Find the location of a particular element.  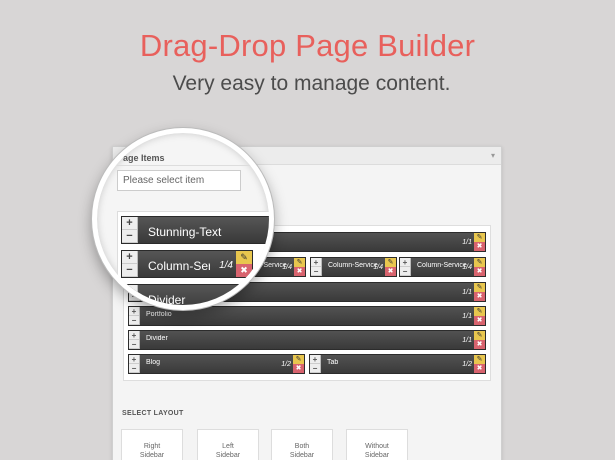

layout-option-label: Both is located at coordinates (302, 446).